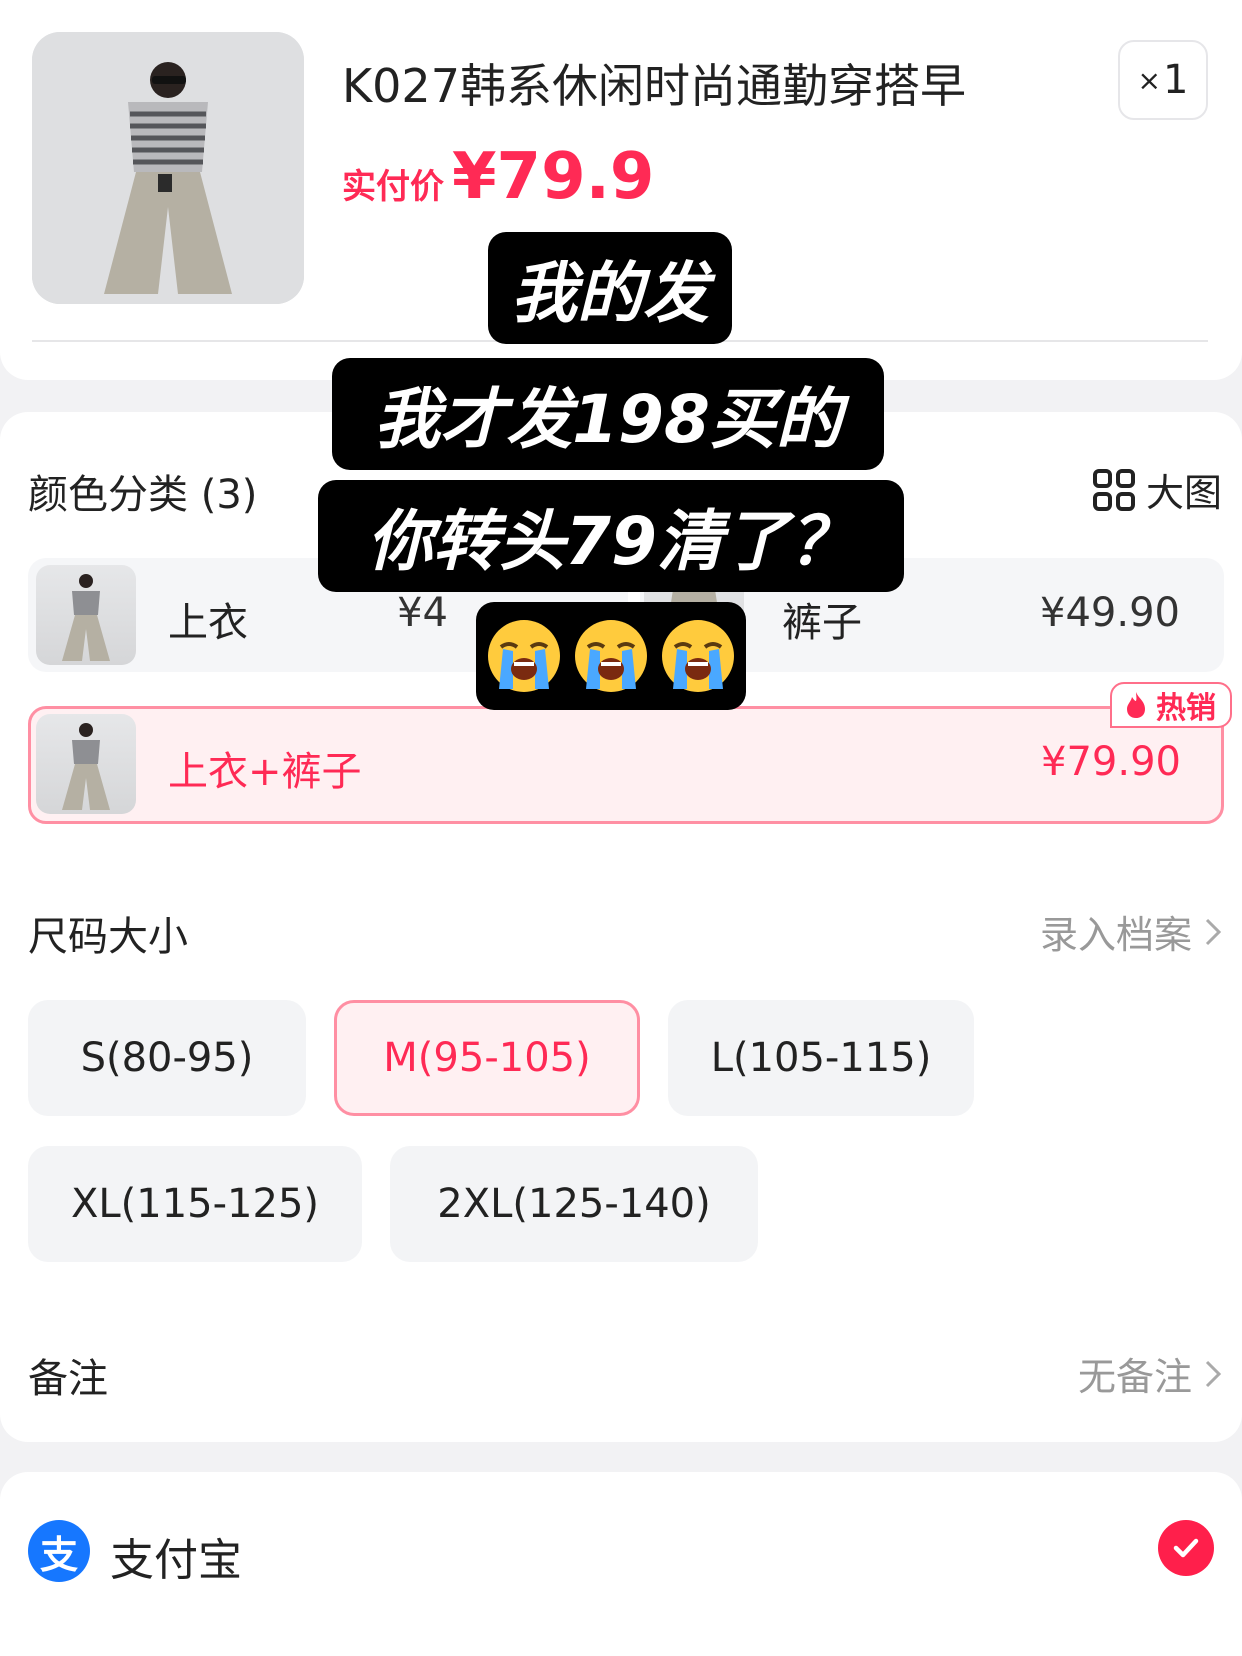 The width and height of the screenshot is (1242, 1656). What do you see at coordinates (68, 1379) in the screenshot?
I see `note-section-title: 备注` at bounding box center [68, 1379].